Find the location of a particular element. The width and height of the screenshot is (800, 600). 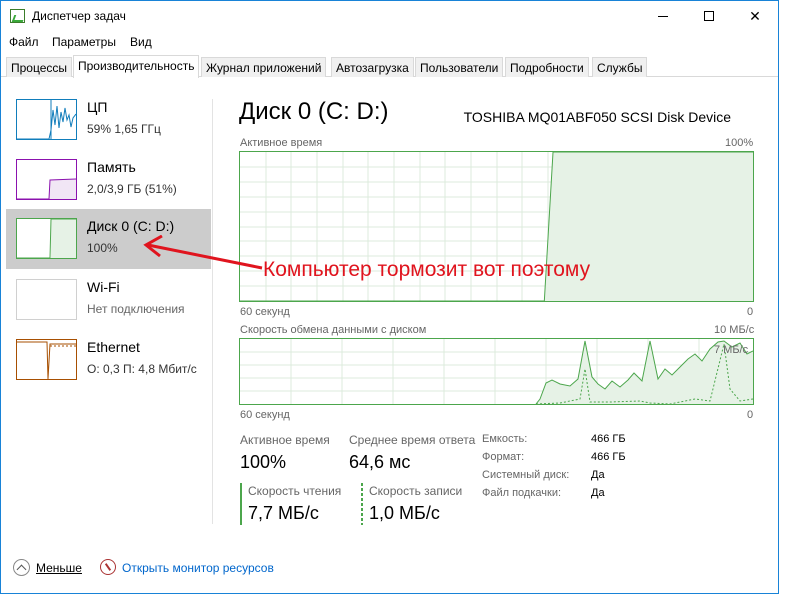

format-label: Формат: is located at coordinates (503, 457).